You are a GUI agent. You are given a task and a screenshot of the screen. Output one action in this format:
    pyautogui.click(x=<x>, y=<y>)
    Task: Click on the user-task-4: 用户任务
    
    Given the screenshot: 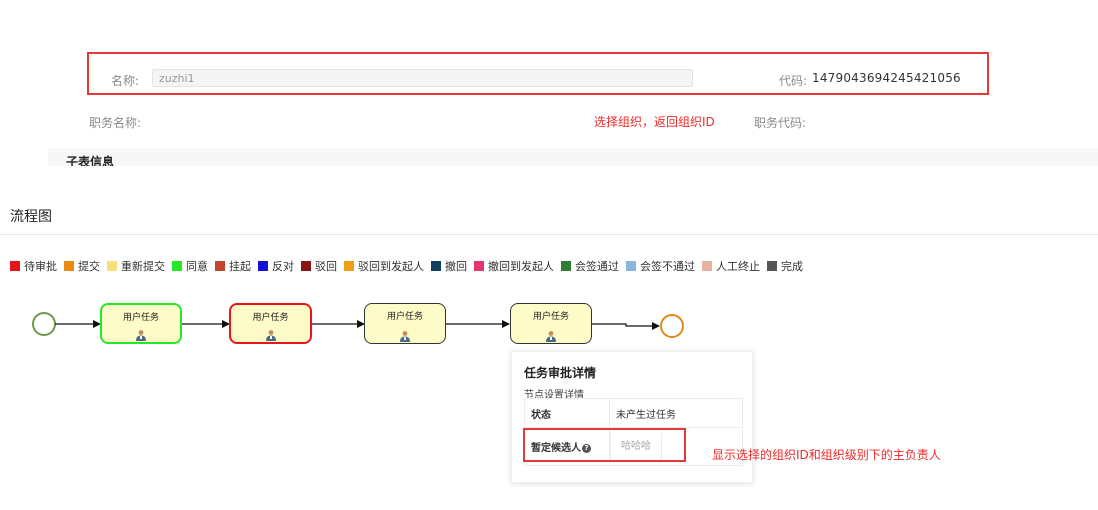 What is the action you would take?
    pyautogui.click(x=551, y=323)
    